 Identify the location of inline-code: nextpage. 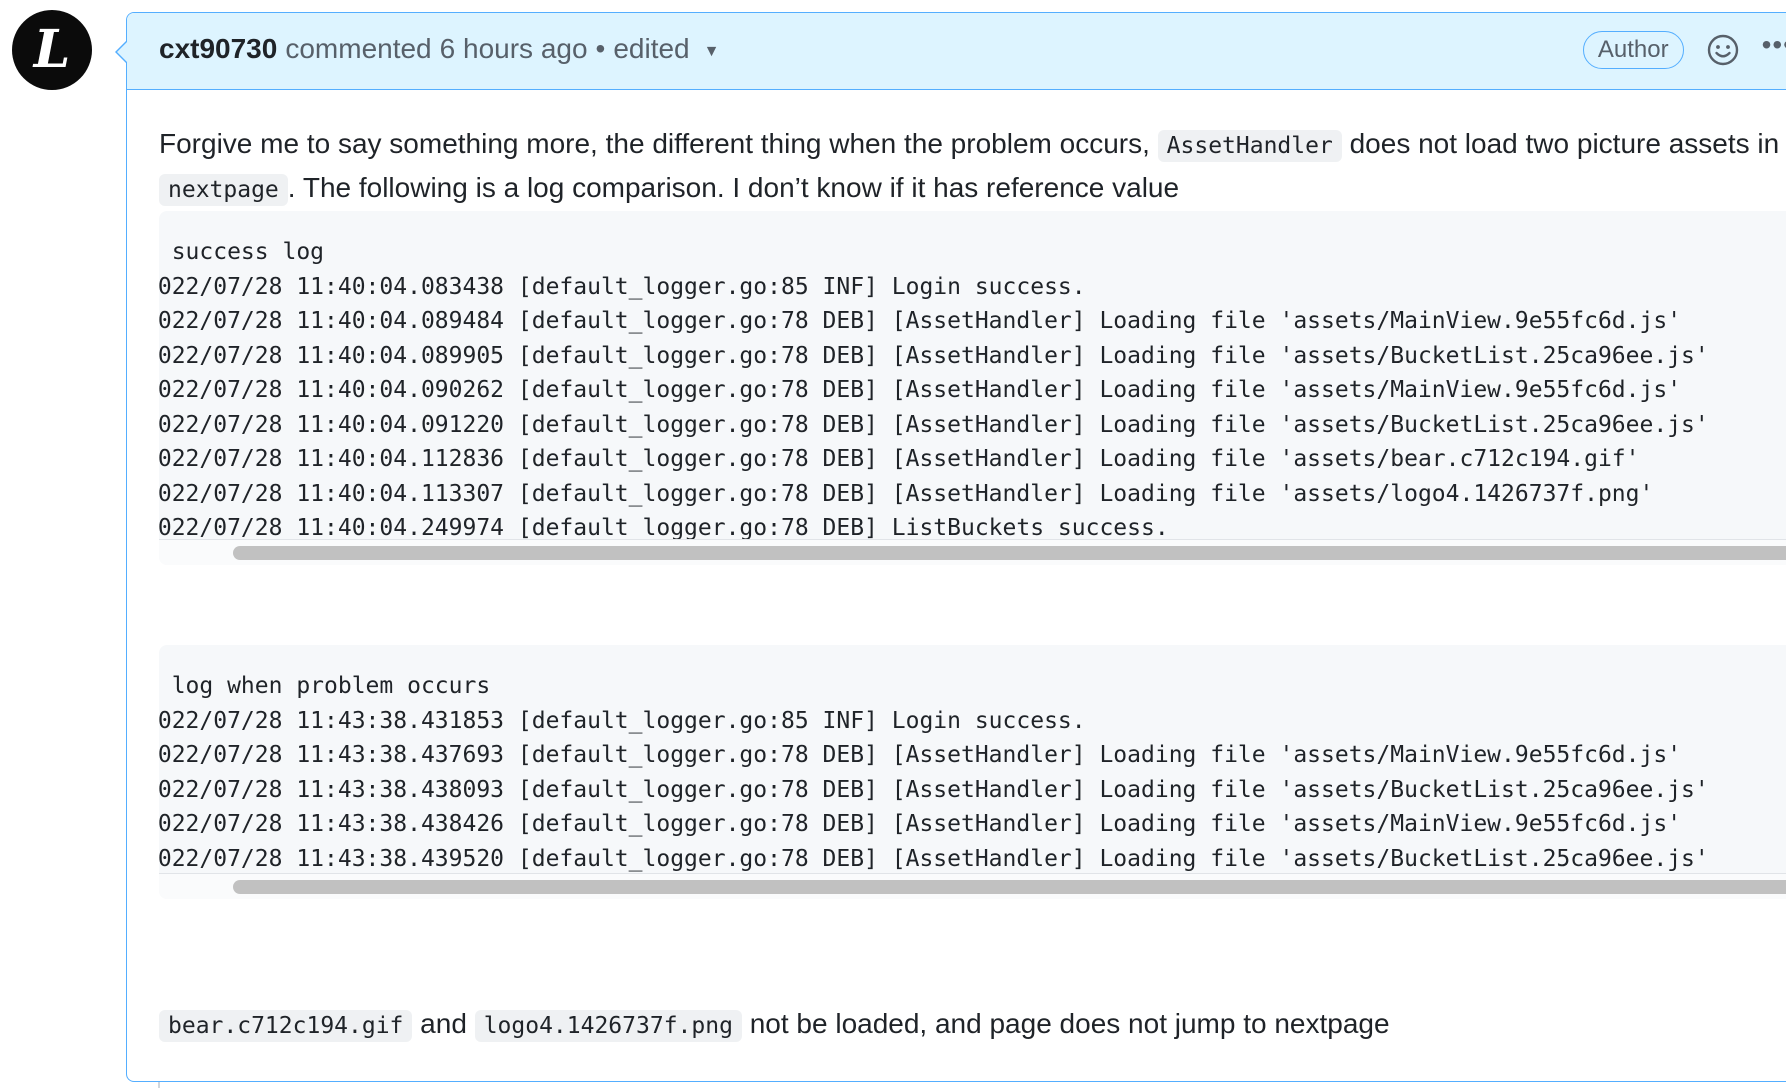
(223, 190).